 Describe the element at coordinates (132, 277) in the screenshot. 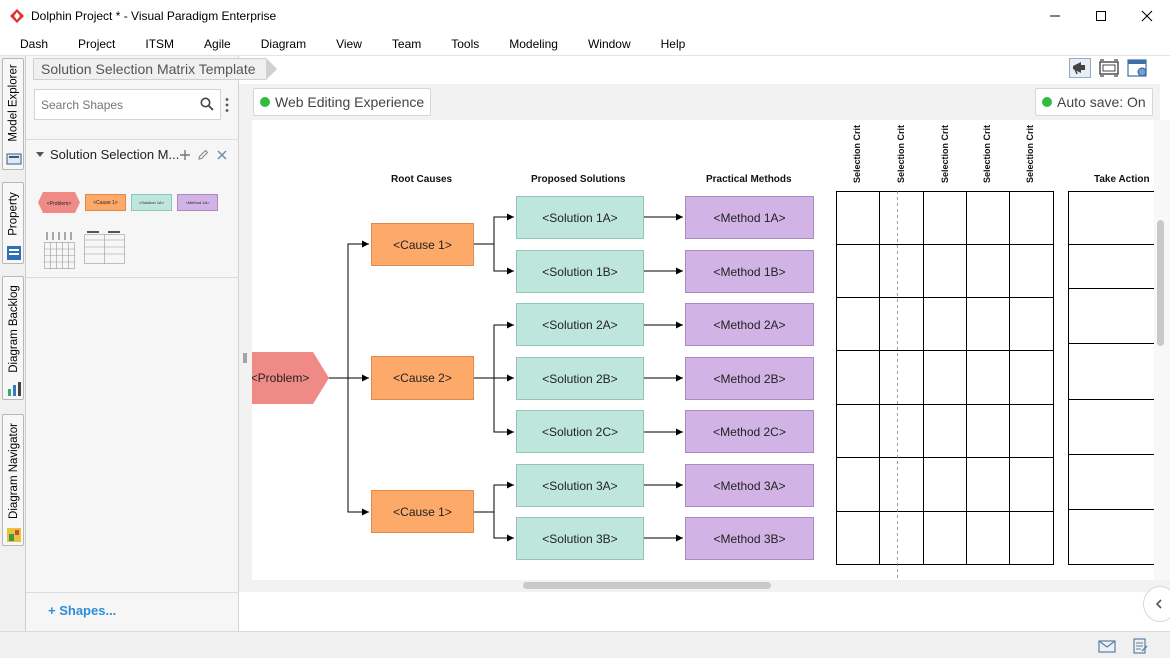

I see `palette-divider` at that location.